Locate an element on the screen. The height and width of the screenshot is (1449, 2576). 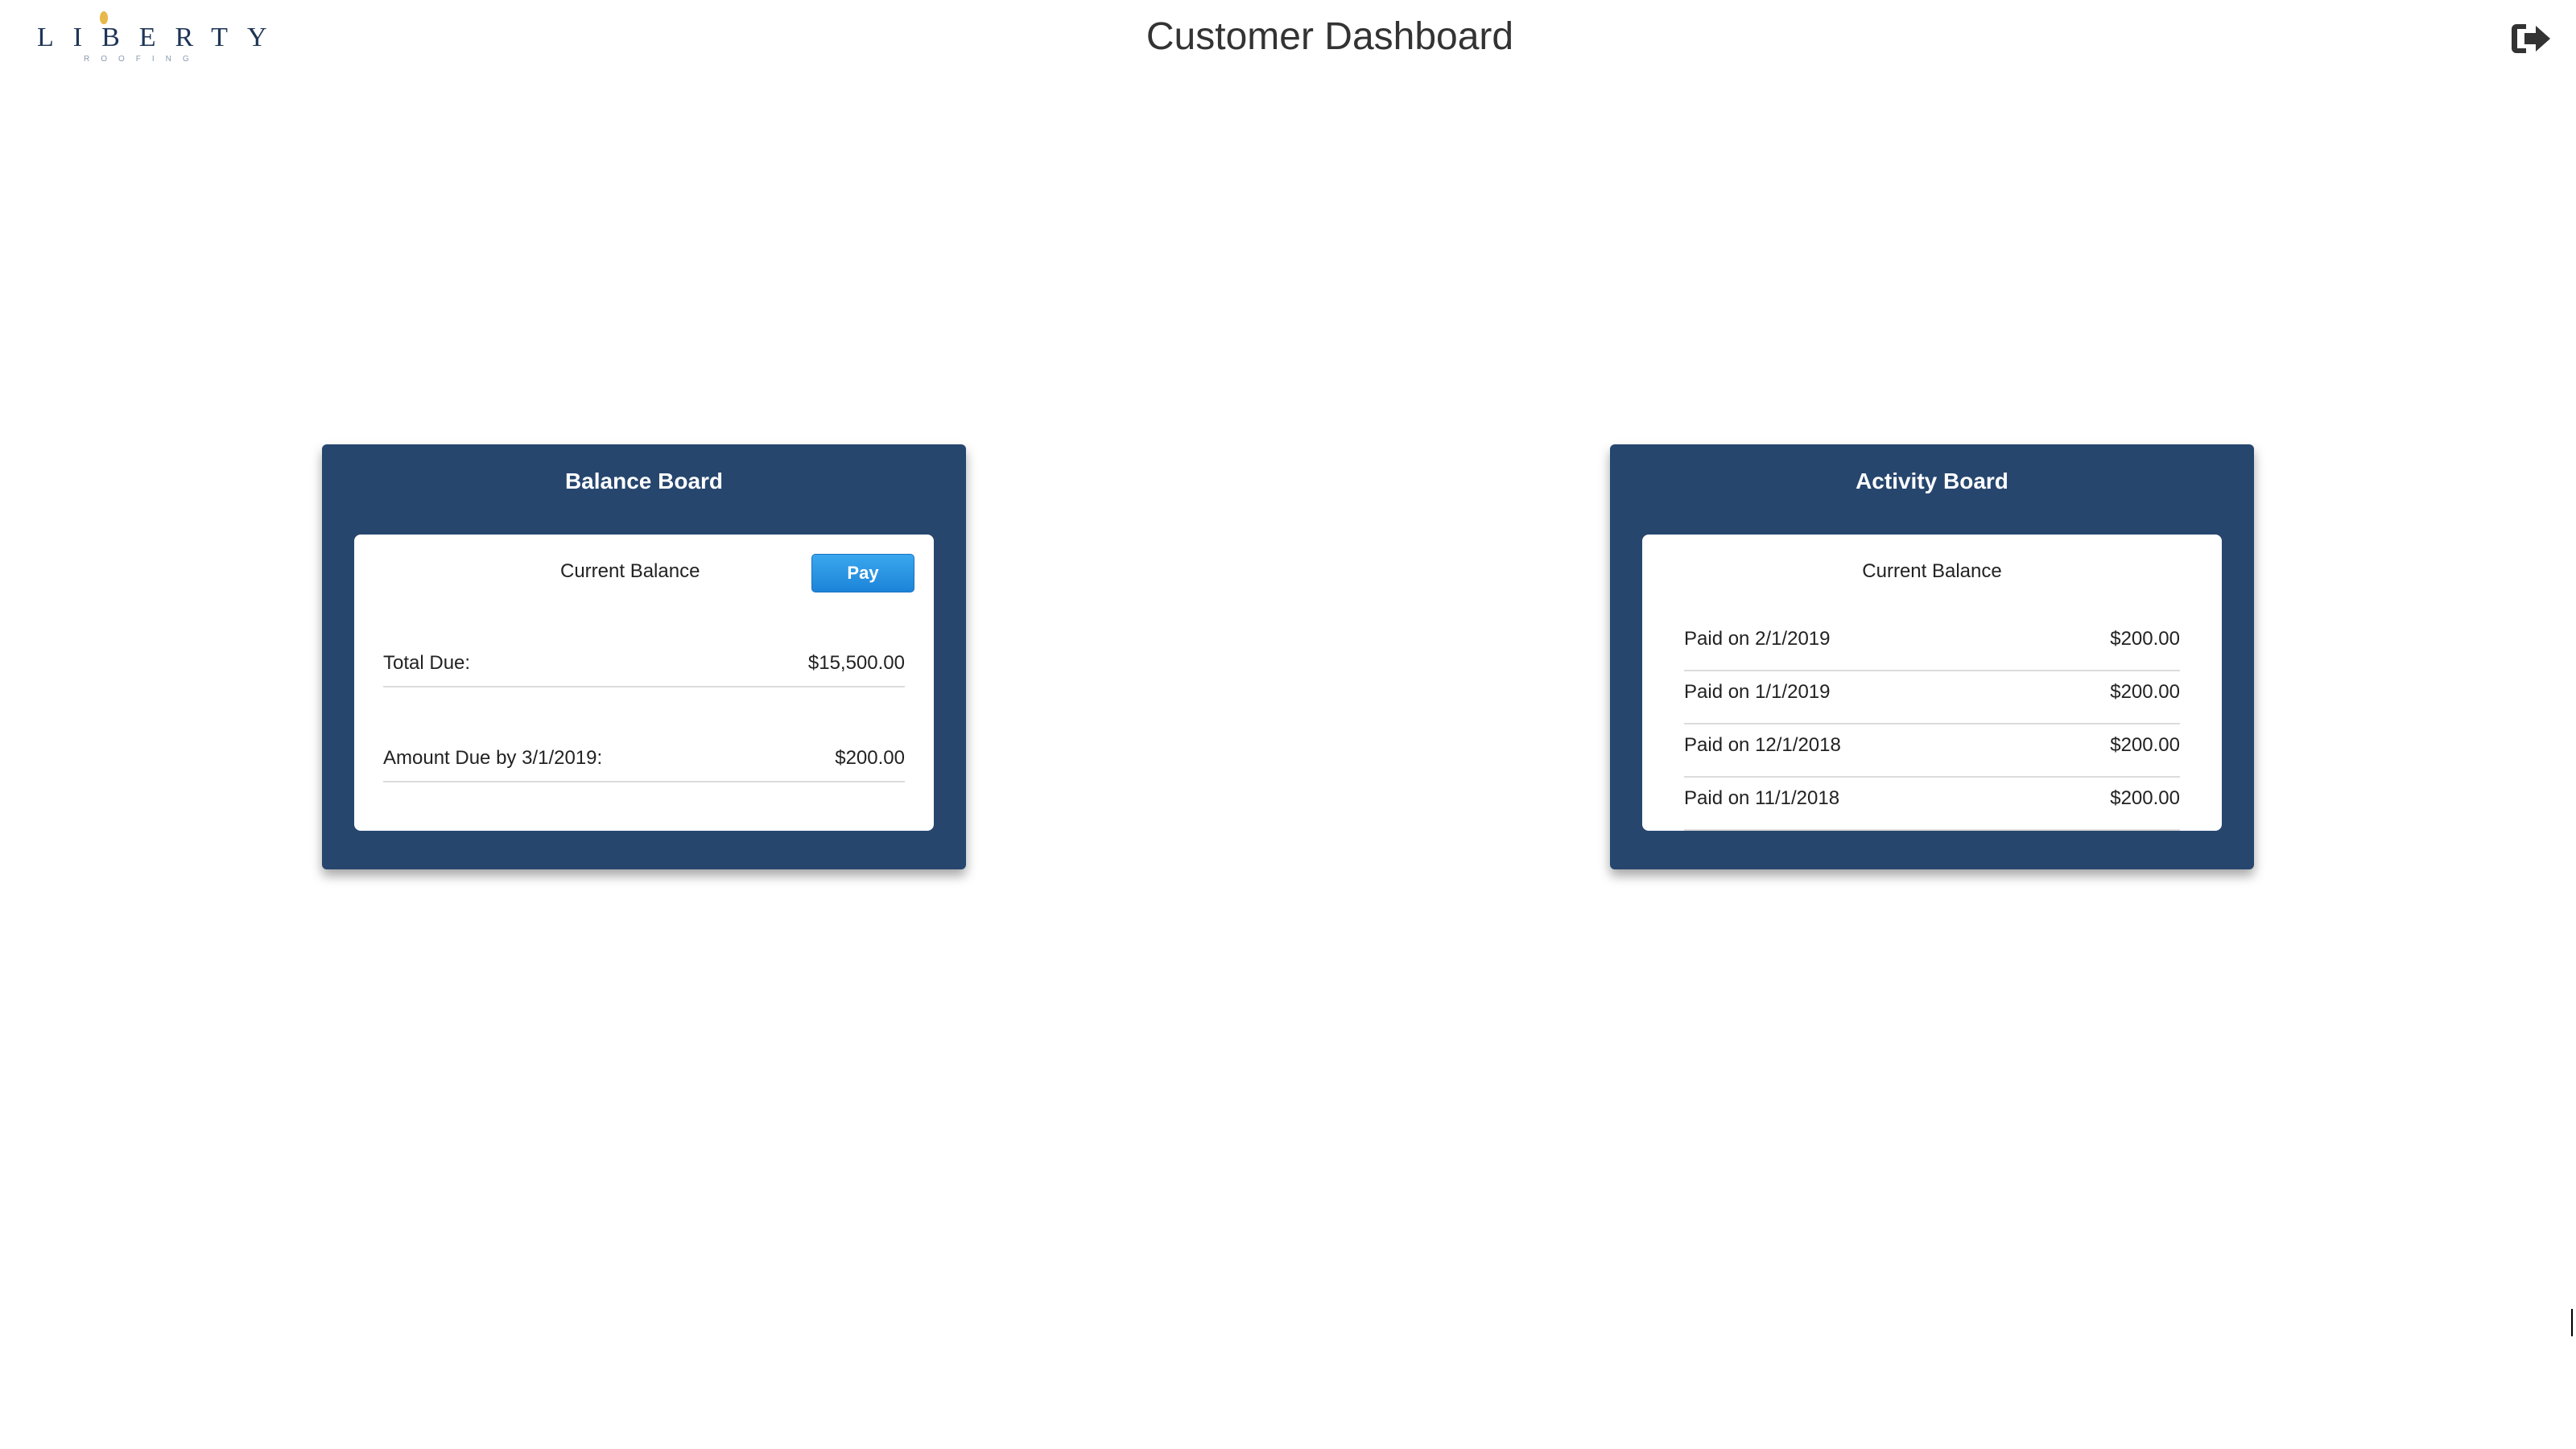
amount-due-value: $200.00 is located at coordinates (870, 758).